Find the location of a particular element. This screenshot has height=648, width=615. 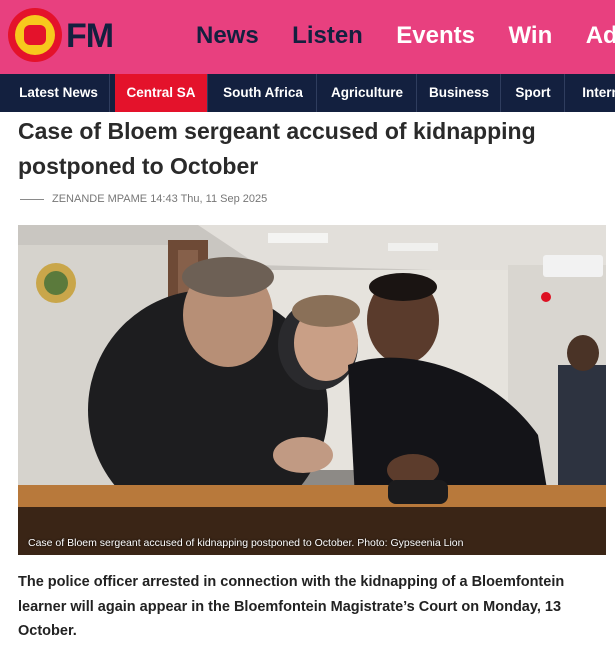

cat-south-africa: South Africa is located at coordinates (263, 93).